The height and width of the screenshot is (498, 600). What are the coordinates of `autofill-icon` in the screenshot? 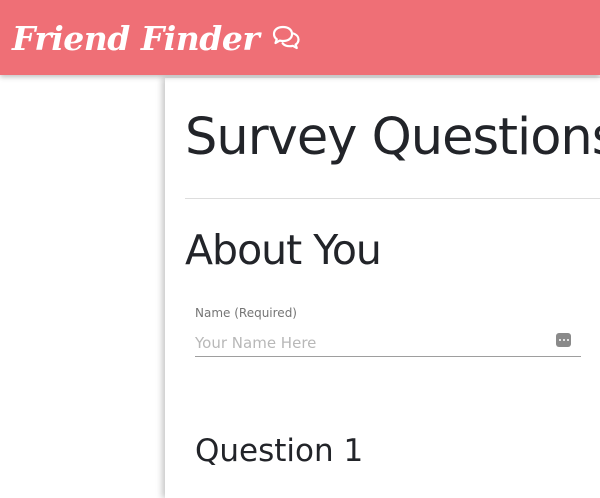 It's located at (563, 340).